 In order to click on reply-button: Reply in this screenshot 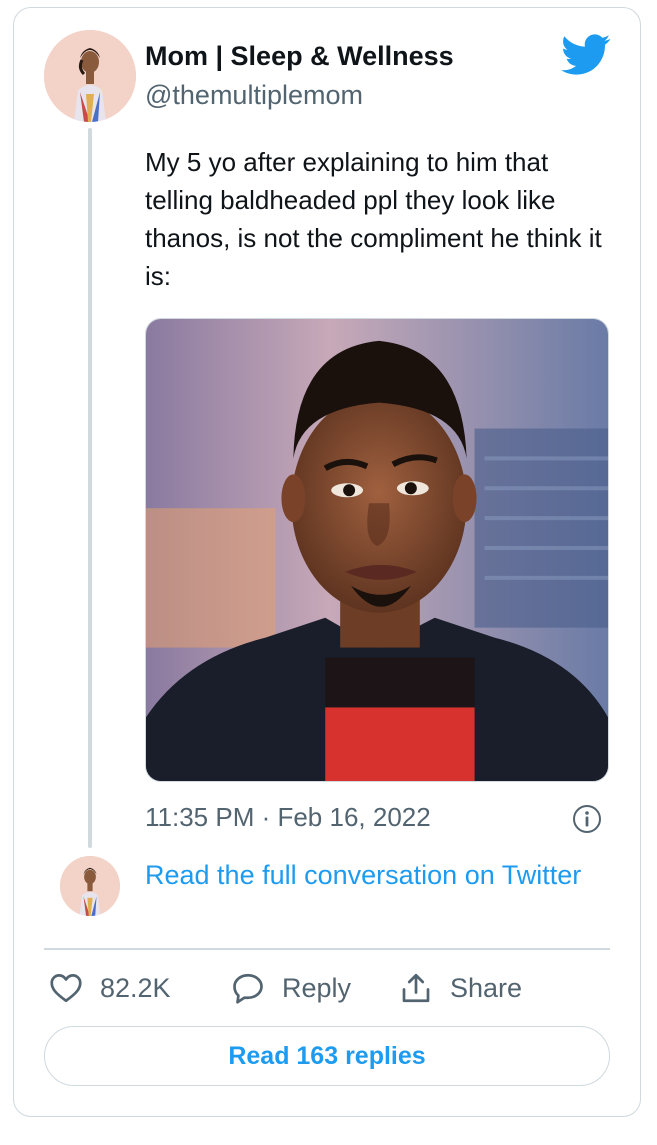, I will do `click(290, 988)`.